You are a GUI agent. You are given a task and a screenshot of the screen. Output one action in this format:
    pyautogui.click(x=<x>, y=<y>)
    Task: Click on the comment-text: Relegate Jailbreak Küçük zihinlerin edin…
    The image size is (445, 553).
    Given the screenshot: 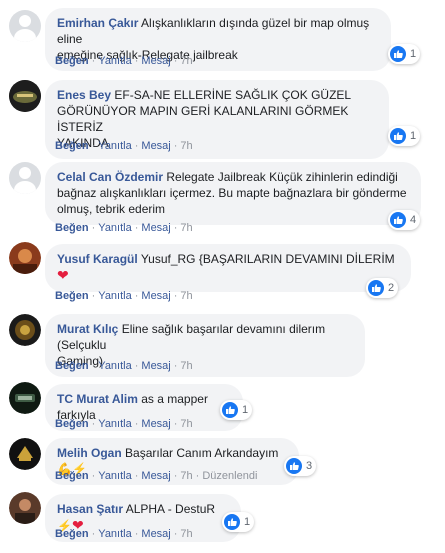 What is the action you would take?
    pyautogui.click(x=282, y=177)
    